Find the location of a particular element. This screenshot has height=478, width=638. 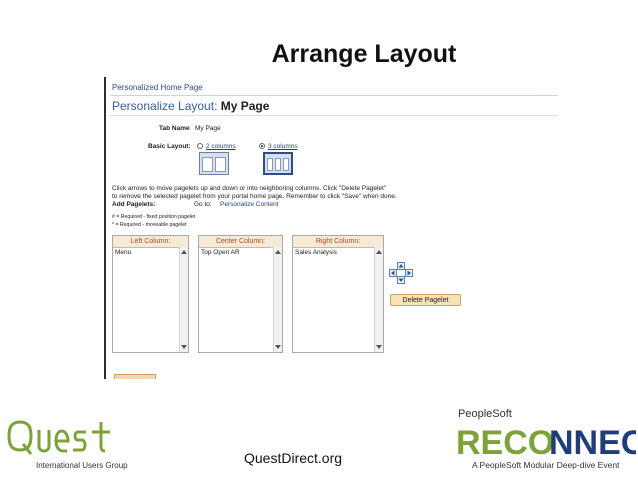

breadcrumb-divider is located at coordinates (334, 95).